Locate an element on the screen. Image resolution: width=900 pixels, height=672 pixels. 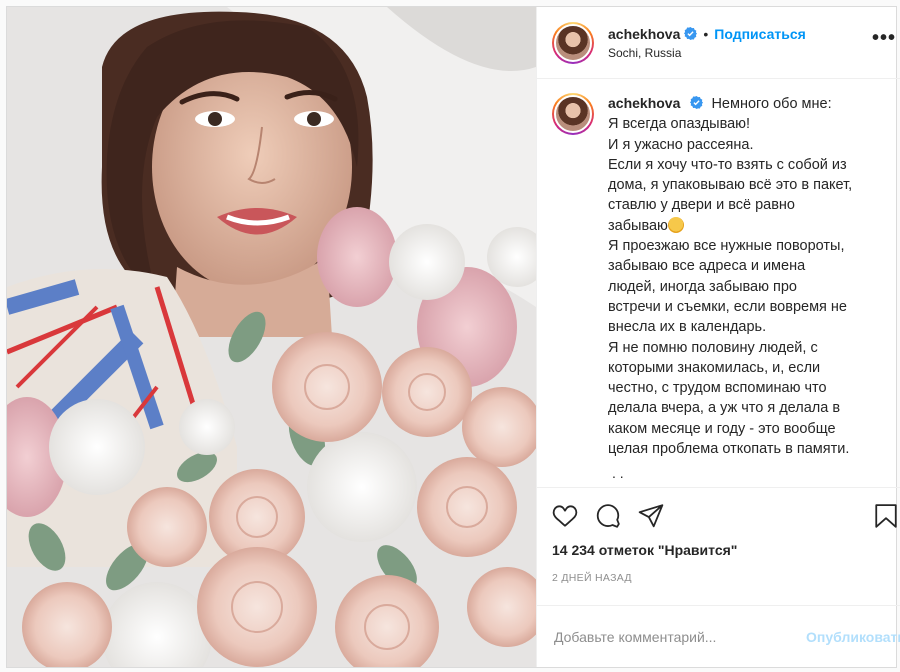
caption-line: каком месяце и году - это вообще is located at coordinates (722, 428).